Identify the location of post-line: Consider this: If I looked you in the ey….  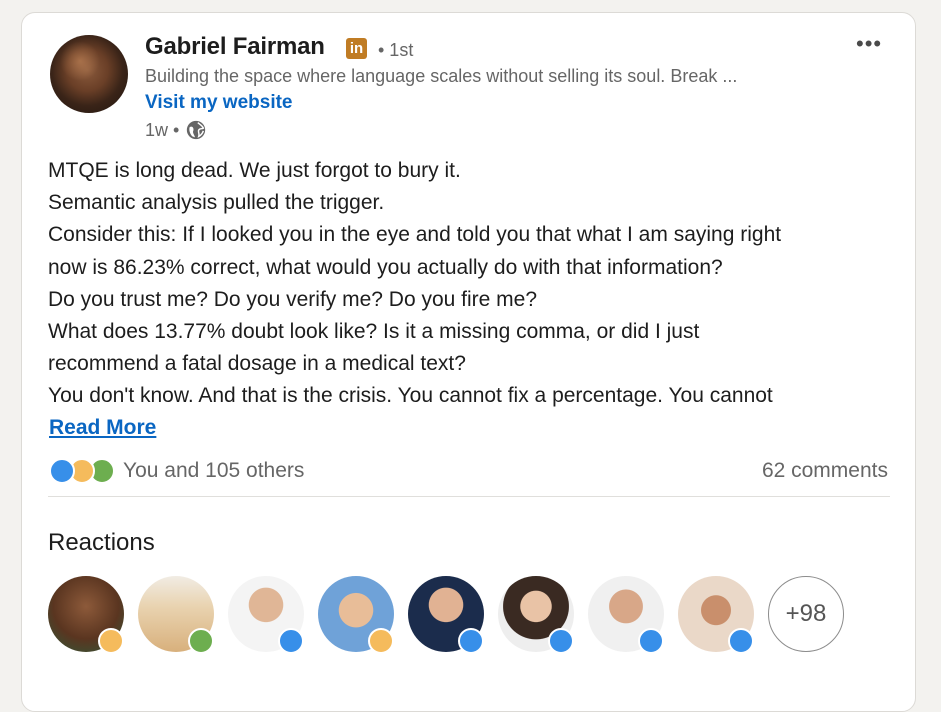
(415, 235).